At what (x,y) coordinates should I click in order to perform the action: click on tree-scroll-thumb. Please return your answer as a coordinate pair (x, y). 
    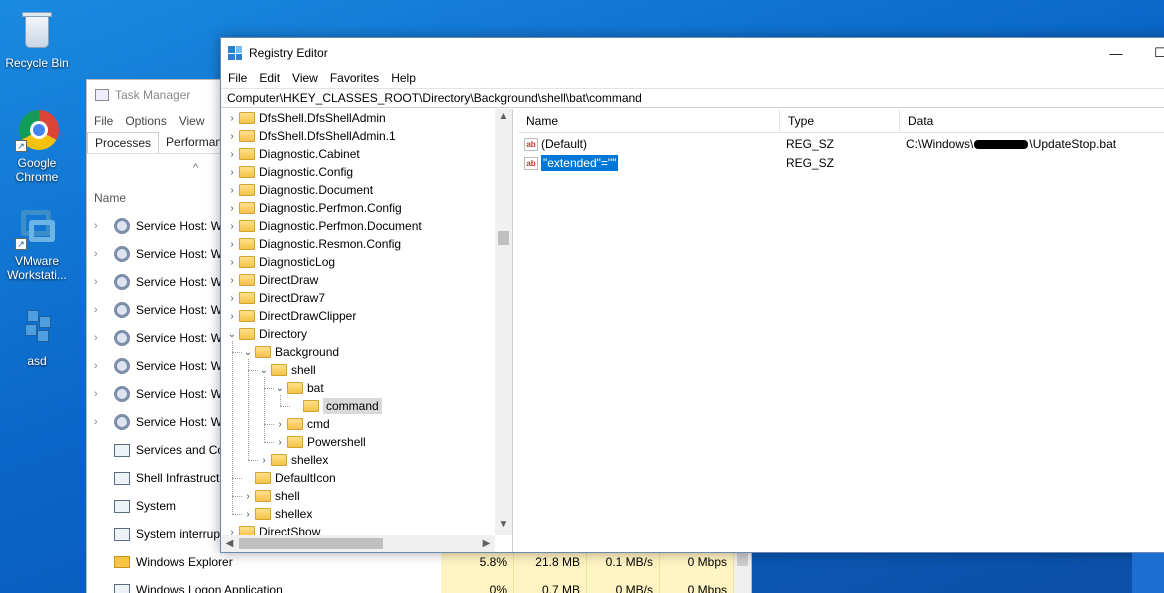
    Looking at the image, I should click on (503, 238).